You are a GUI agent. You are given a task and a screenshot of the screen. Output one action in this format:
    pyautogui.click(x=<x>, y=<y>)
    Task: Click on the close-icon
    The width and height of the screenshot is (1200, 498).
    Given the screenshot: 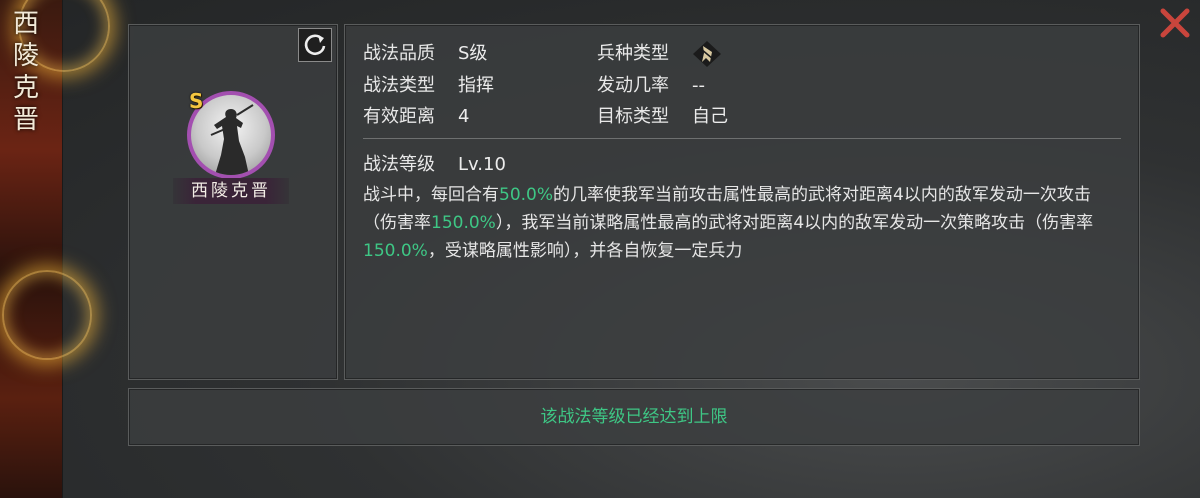 What is the action you would take?
    pyautogui.click(x=1175, y=23)
    